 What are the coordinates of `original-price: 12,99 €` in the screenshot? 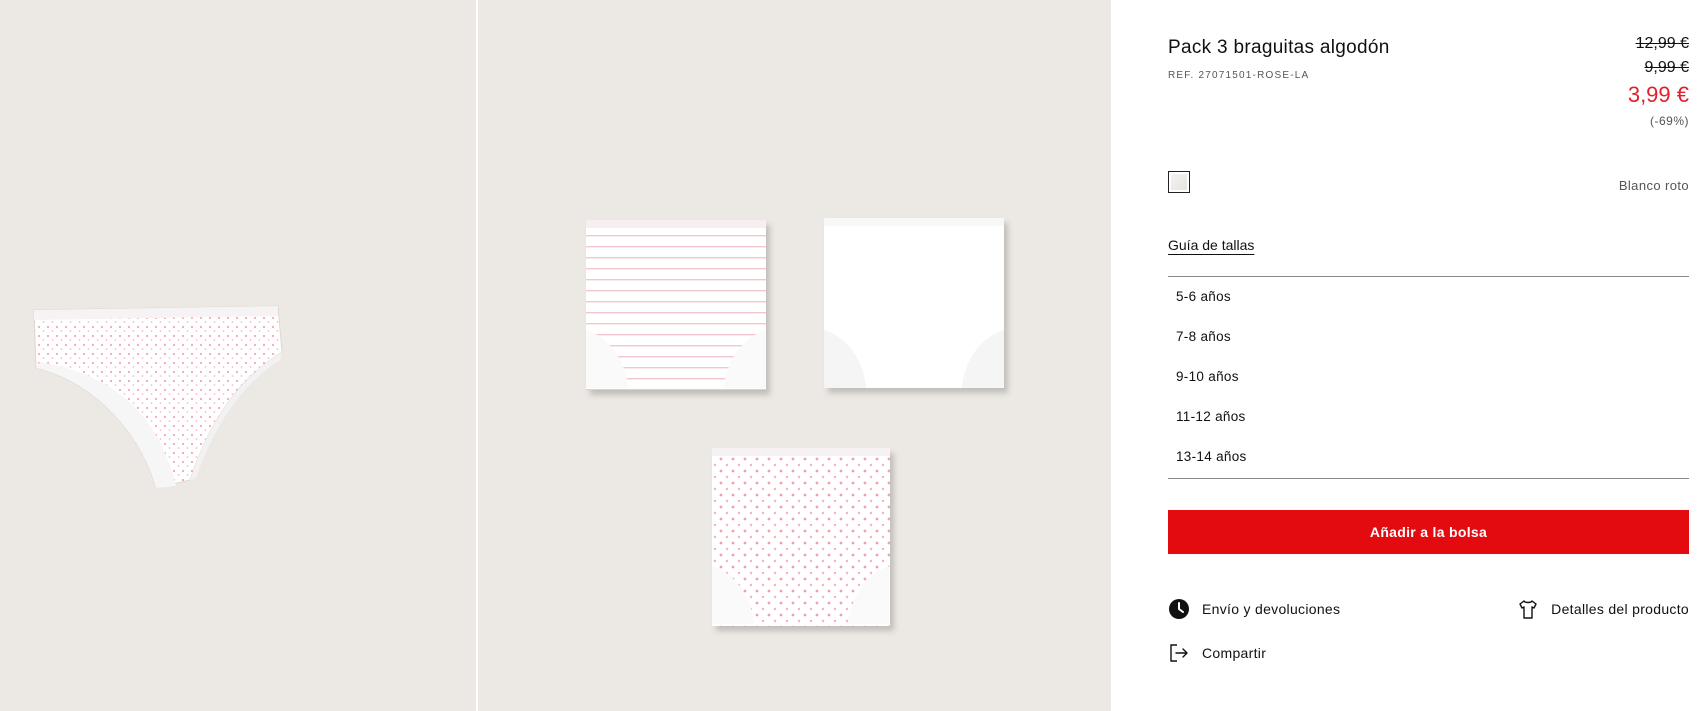 It's located at (1662, 43).